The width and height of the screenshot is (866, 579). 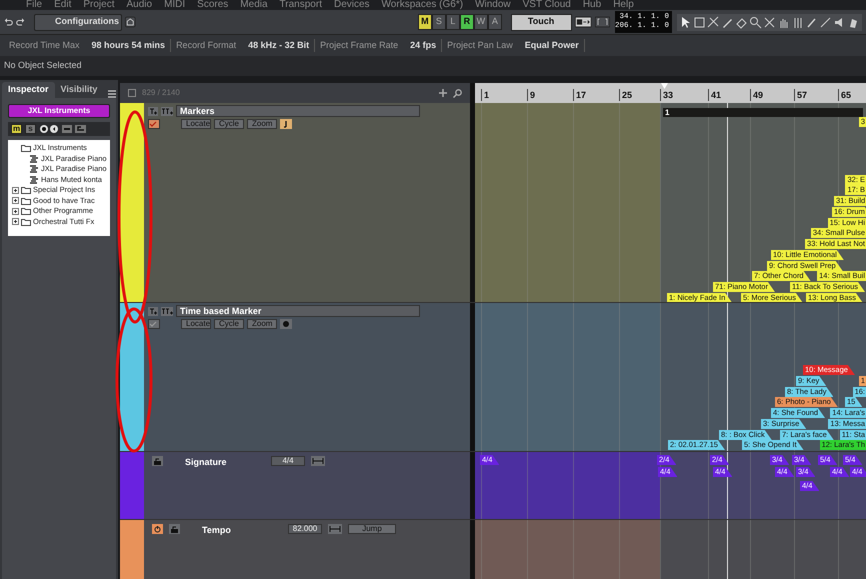 I want to click on menu-item: Edit, so click(x=63, y=5).